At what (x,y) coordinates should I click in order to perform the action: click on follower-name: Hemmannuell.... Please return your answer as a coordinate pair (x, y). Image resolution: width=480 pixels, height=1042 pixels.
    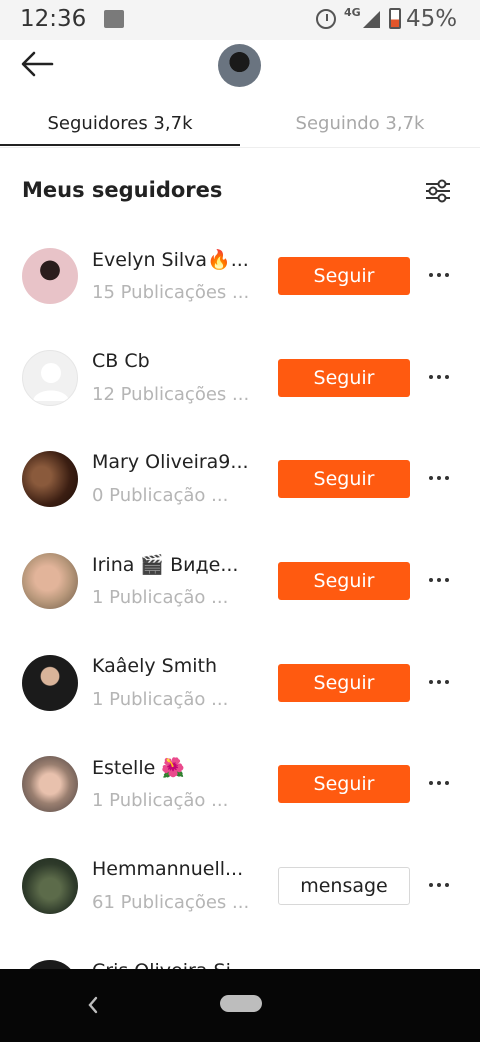
    Looking at the image, I should click on (174, 869).